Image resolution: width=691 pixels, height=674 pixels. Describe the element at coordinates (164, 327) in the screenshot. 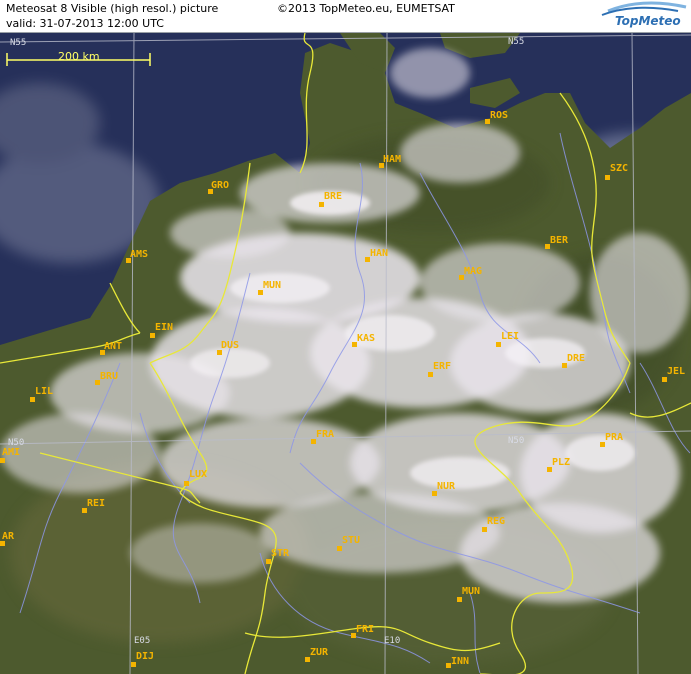

I see `city-label-ein: EIN` at that location.